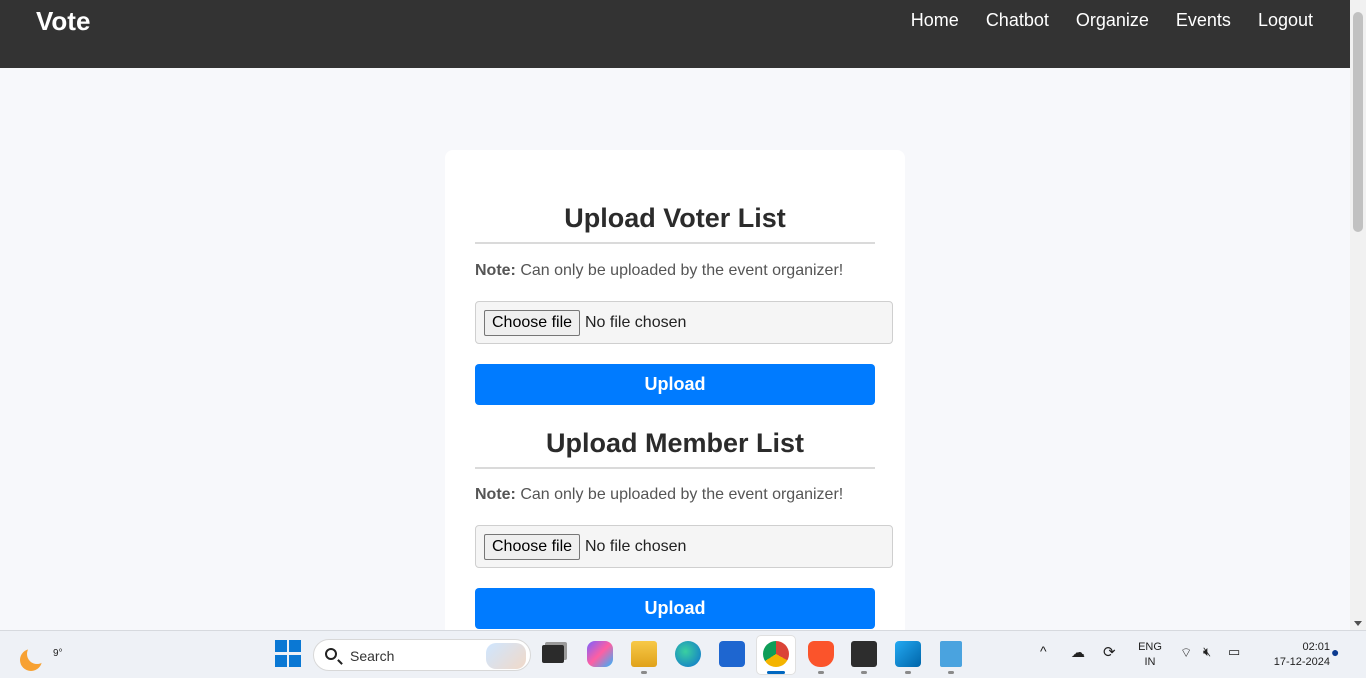  Describe the element at coordinates (864, 654) in the screenshot. I see `terminal-icon` at that location.